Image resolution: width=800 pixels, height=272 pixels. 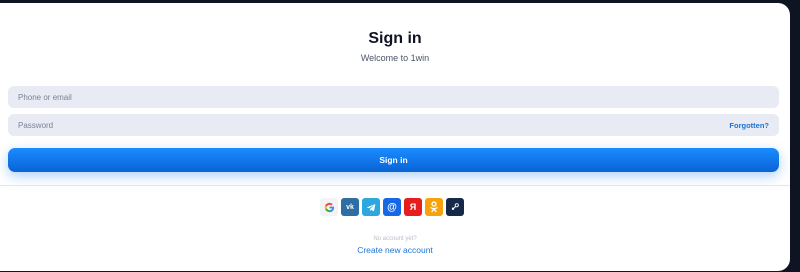 I want to click on telegram-login-button, so click(x=371, y=207).